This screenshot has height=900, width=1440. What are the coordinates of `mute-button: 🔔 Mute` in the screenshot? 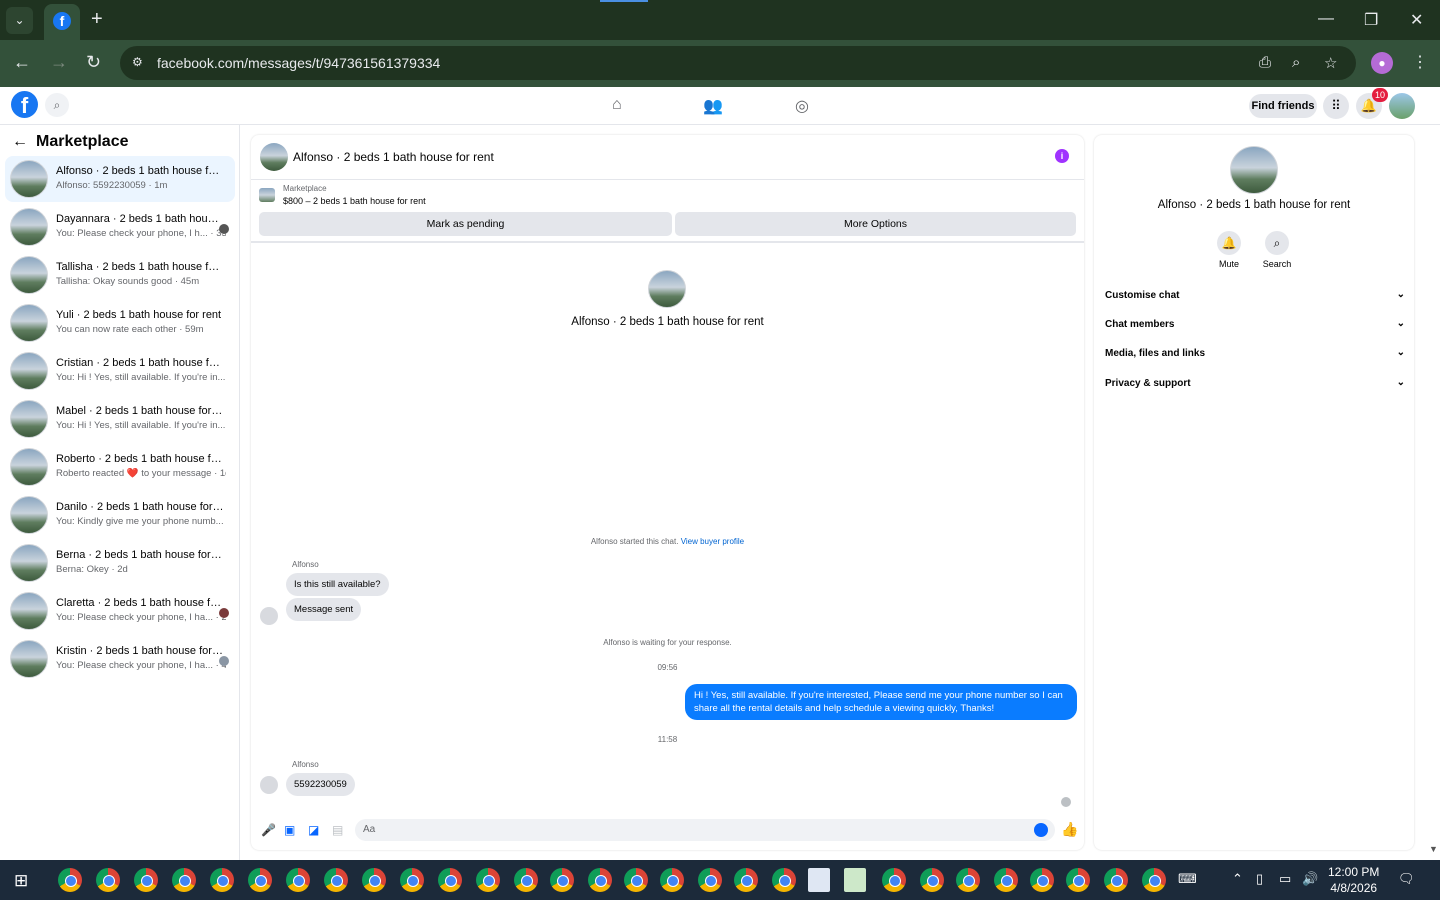 It's located at (1229, 250).